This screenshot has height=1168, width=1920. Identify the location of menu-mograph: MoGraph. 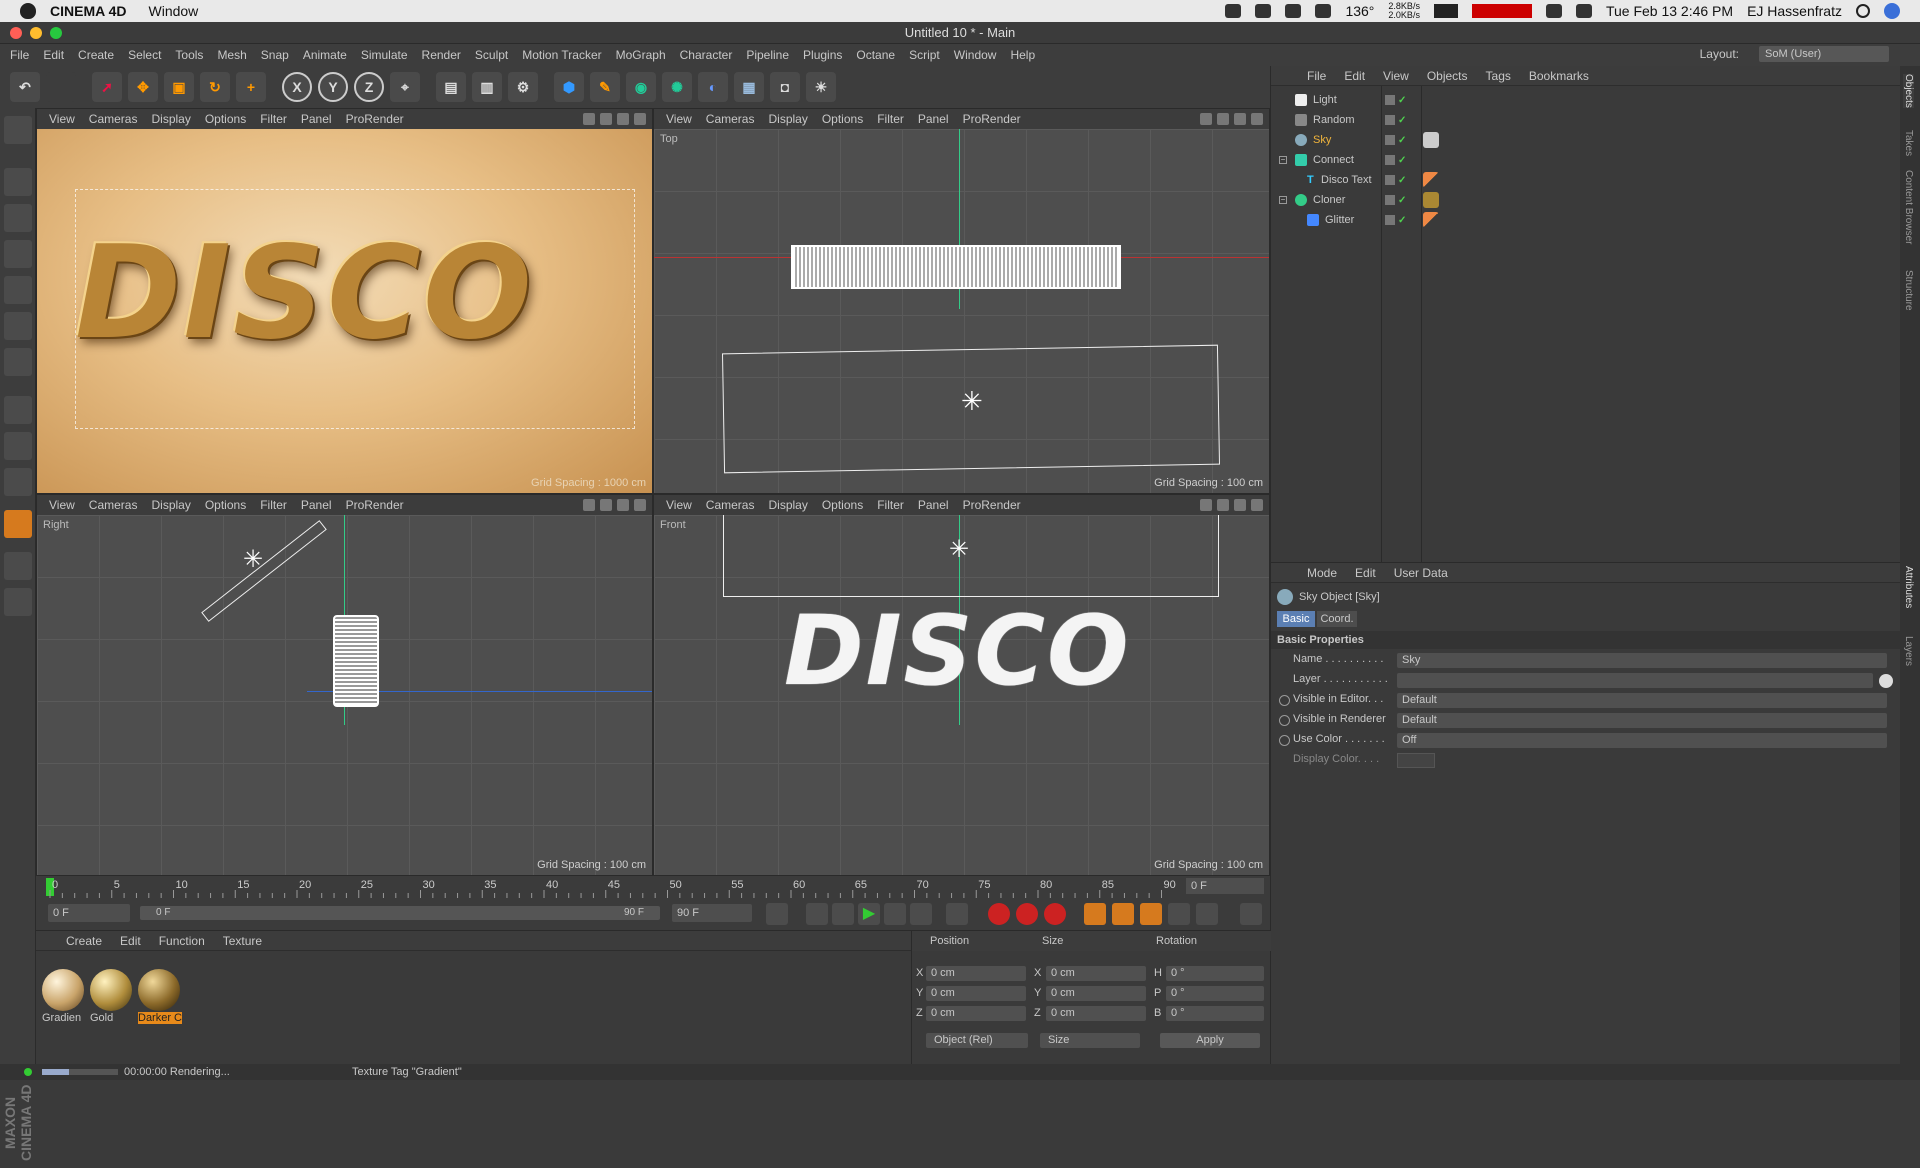
(641, 55).